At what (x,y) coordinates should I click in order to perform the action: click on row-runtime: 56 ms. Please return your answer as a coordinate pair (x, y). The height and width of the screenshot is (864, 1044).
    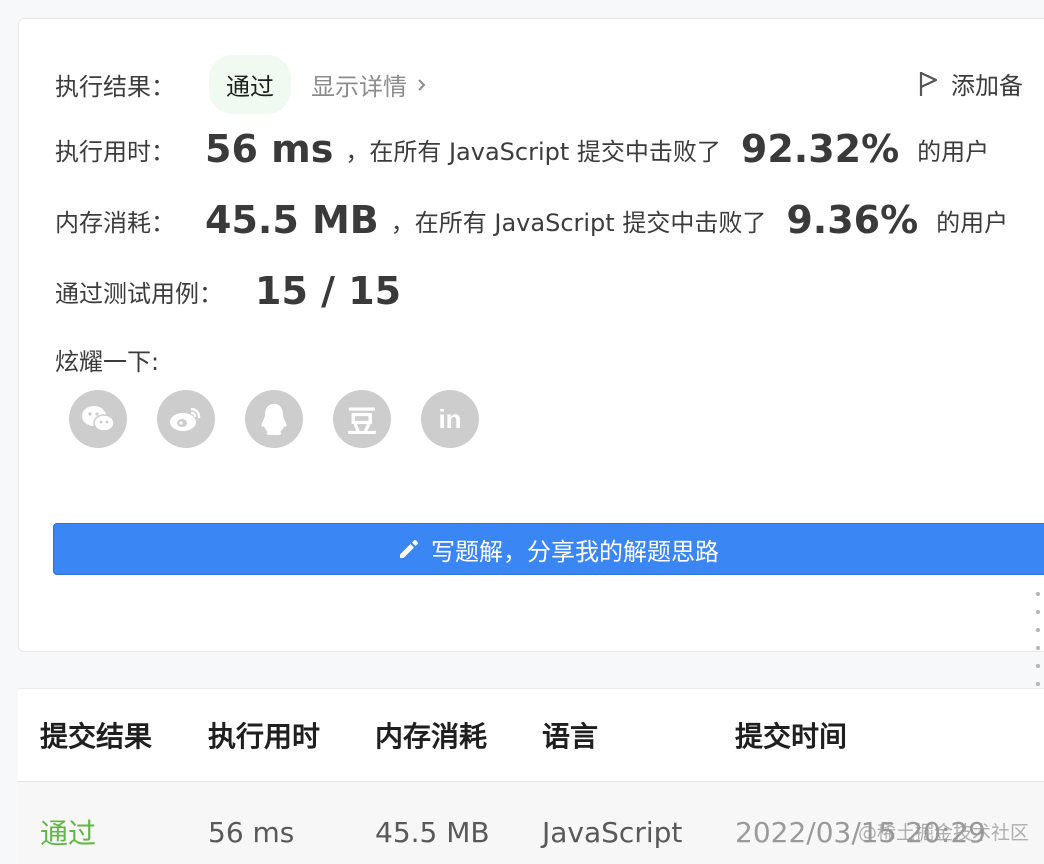
    Looking at the image, I should click on (251, 832).